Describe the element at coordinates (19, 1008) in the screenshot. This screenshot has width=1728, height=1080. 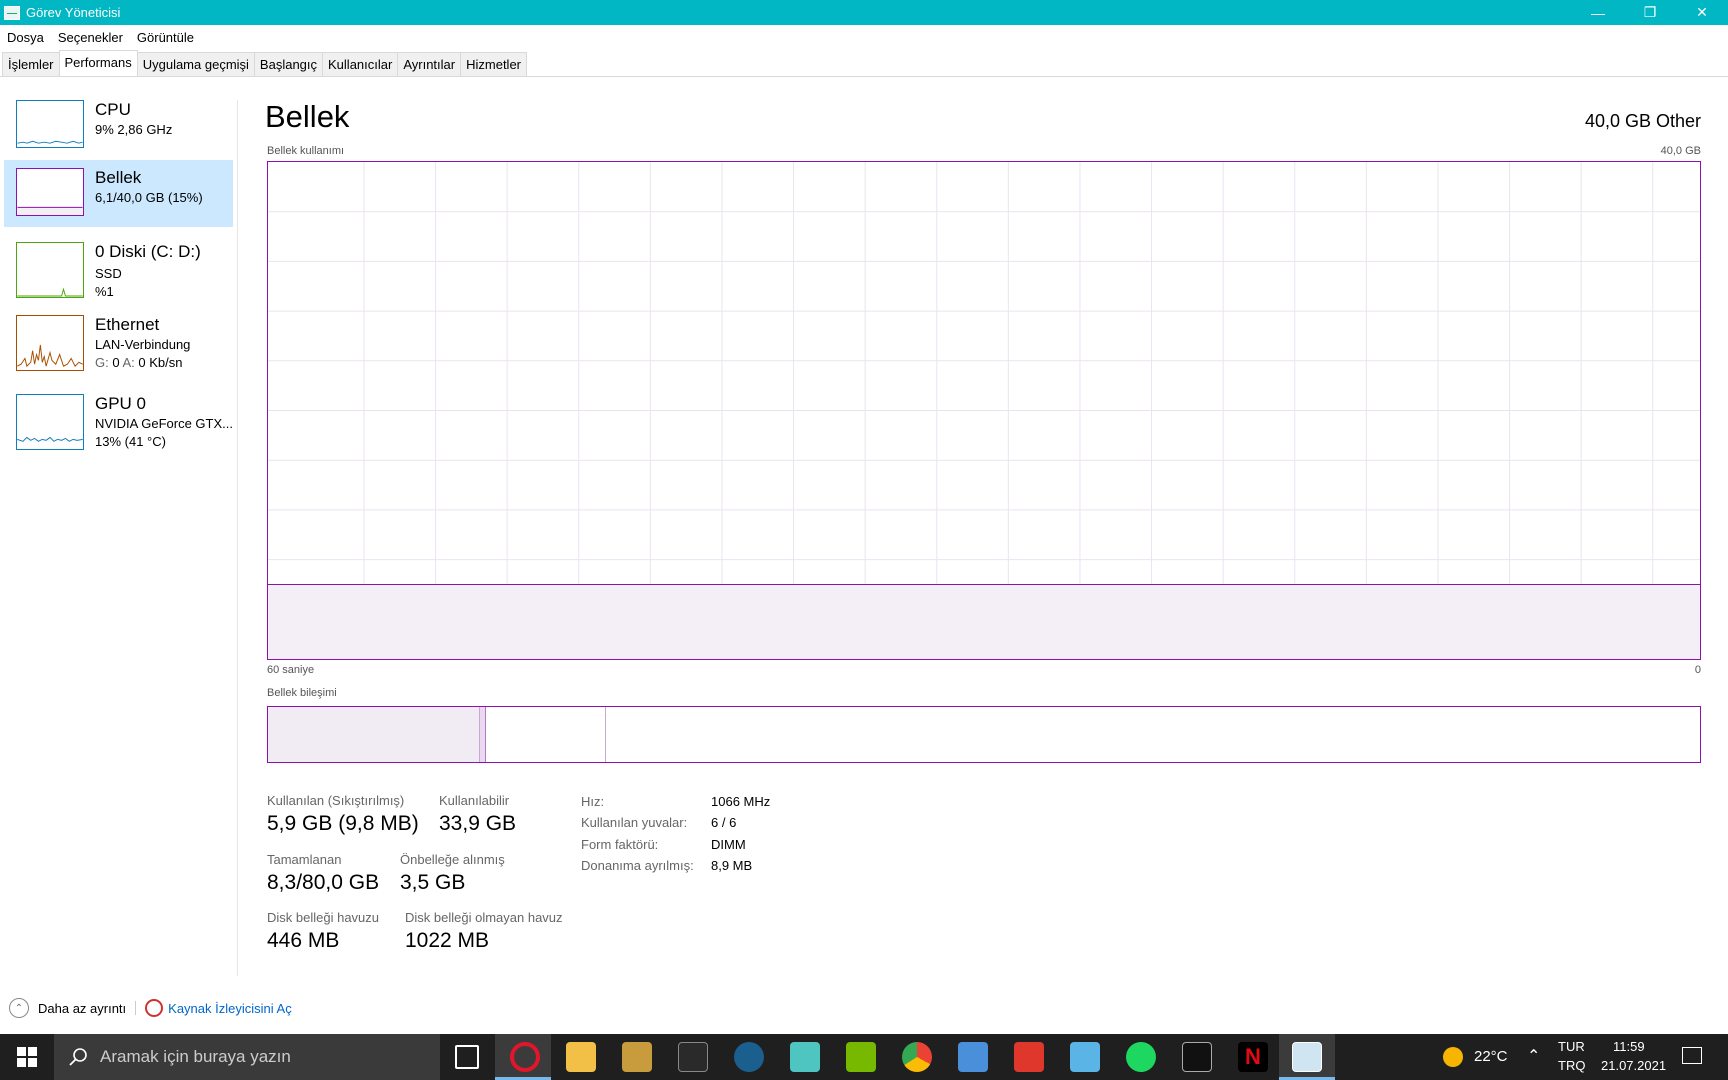
I see `chevron-up-icon: ⌃` at that location.